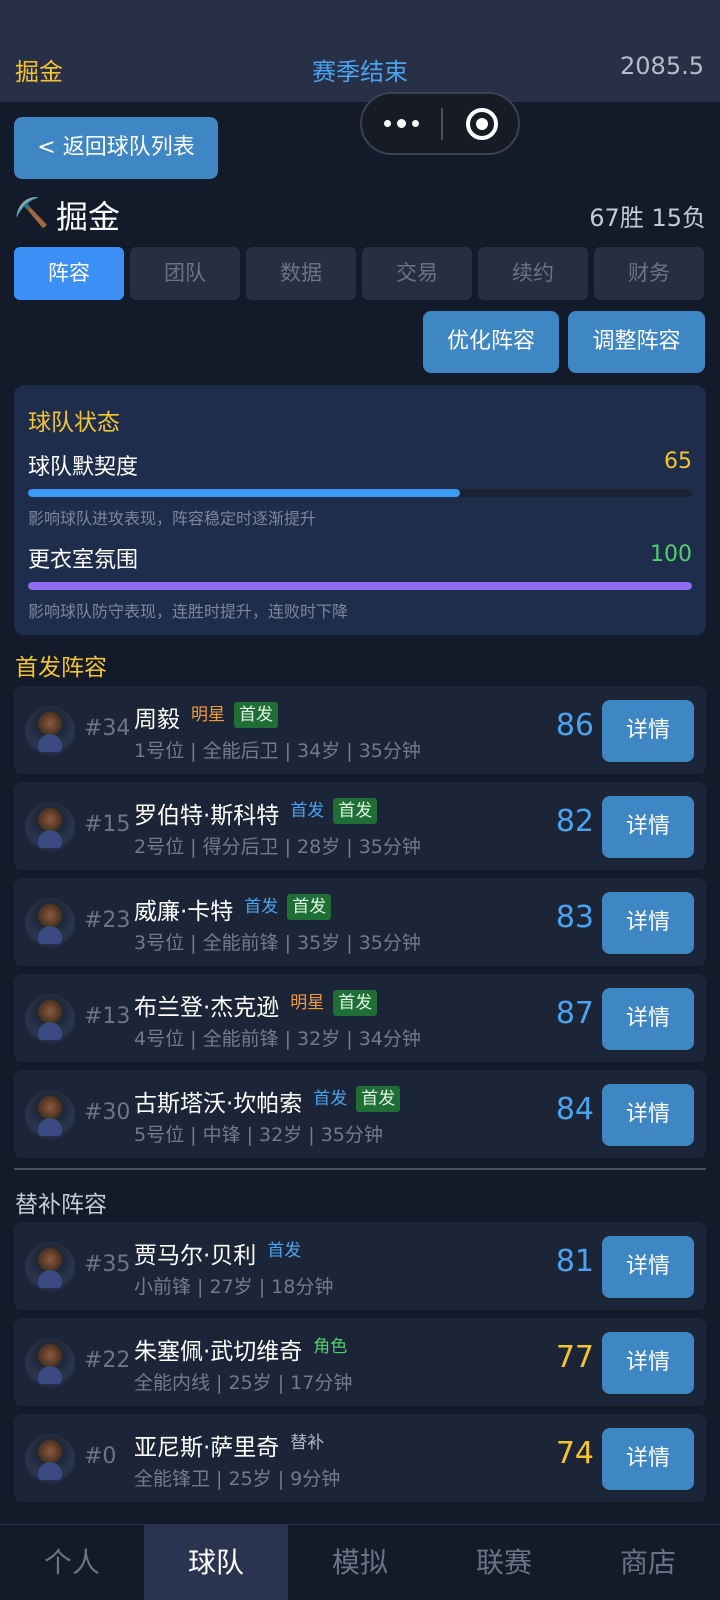  I want to click on player-number: #15, so click(107, 824).